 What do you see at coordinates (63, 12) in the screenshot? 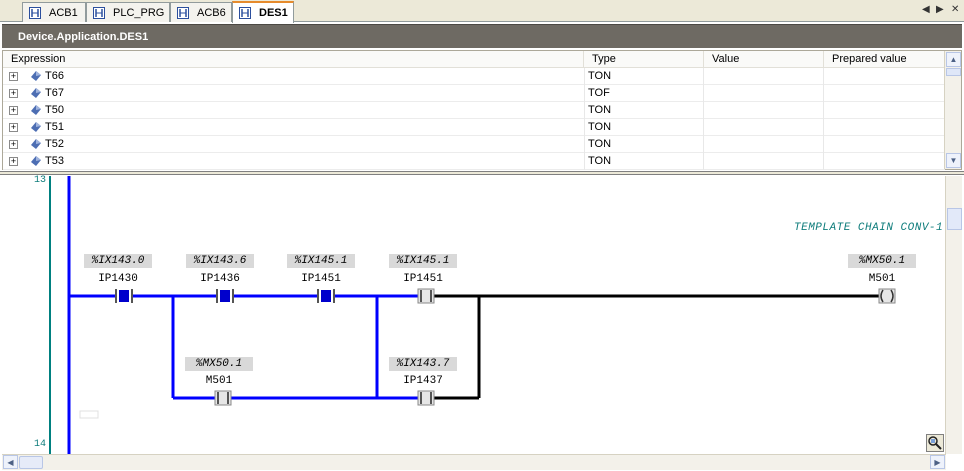
I see `tab-label: ACB1` at bounding box center [63, 12].